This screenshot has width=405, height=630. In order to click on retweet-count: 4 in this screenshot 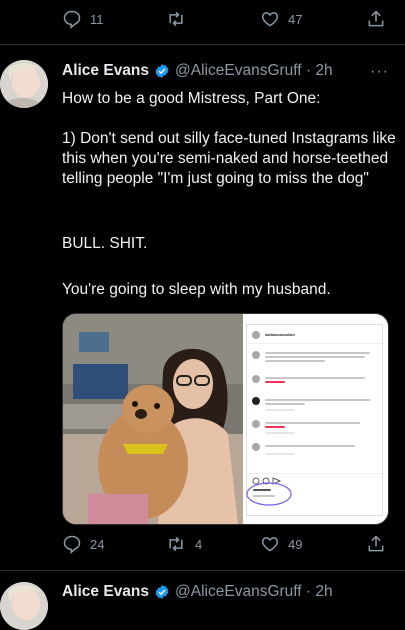, I will do `click(199, 544)`.